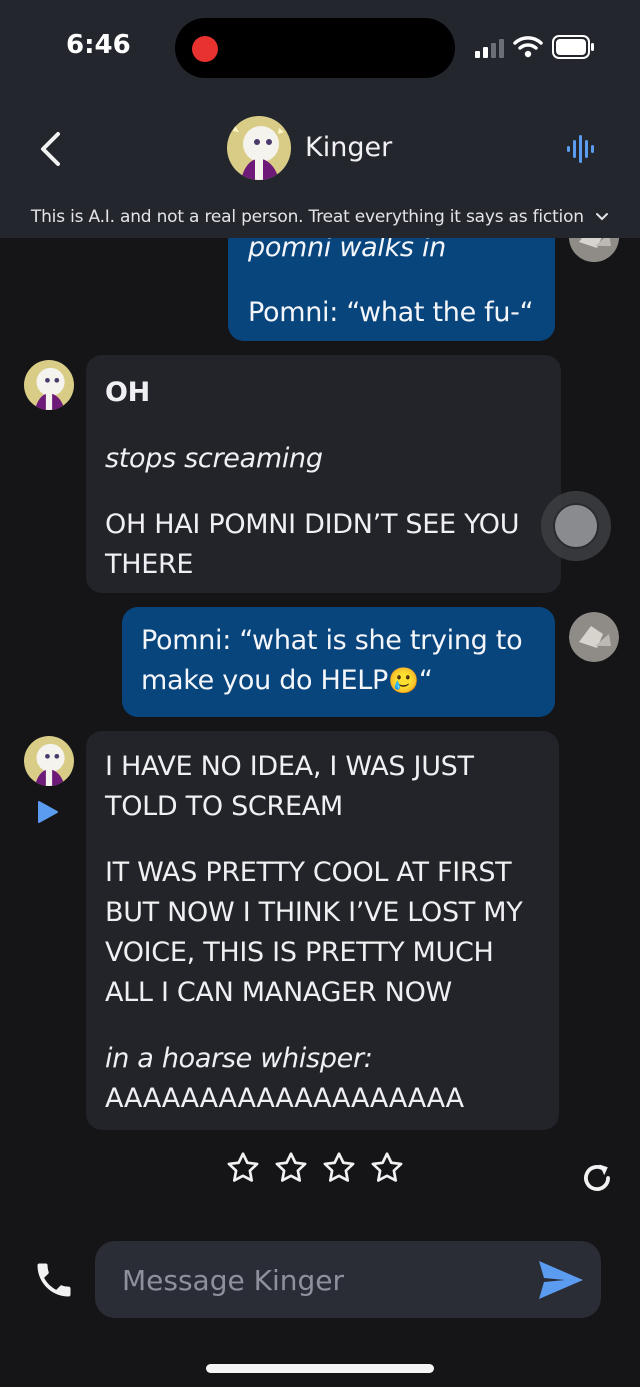 The width and height of the screenshot is (640, 1387). Describe the element at coordinates (54, 1280) in the screenshot. I see `phone-icon` at that location.